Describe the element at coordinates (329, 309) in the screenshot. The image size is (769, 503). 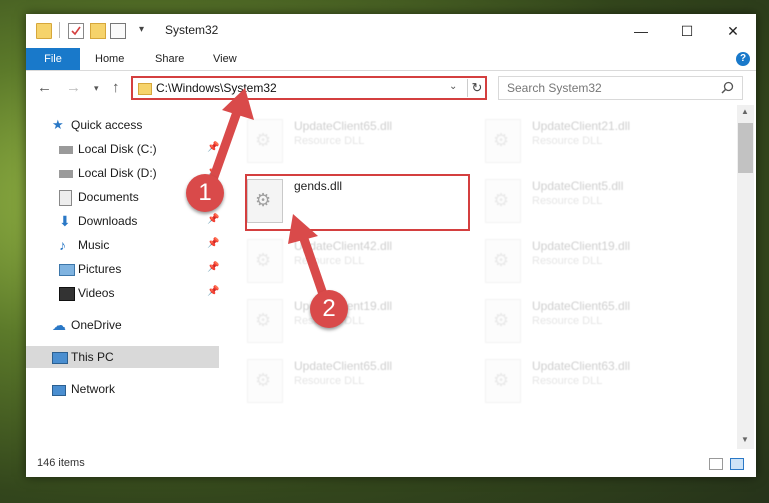
I see `step-marker-2: 2` at that location.